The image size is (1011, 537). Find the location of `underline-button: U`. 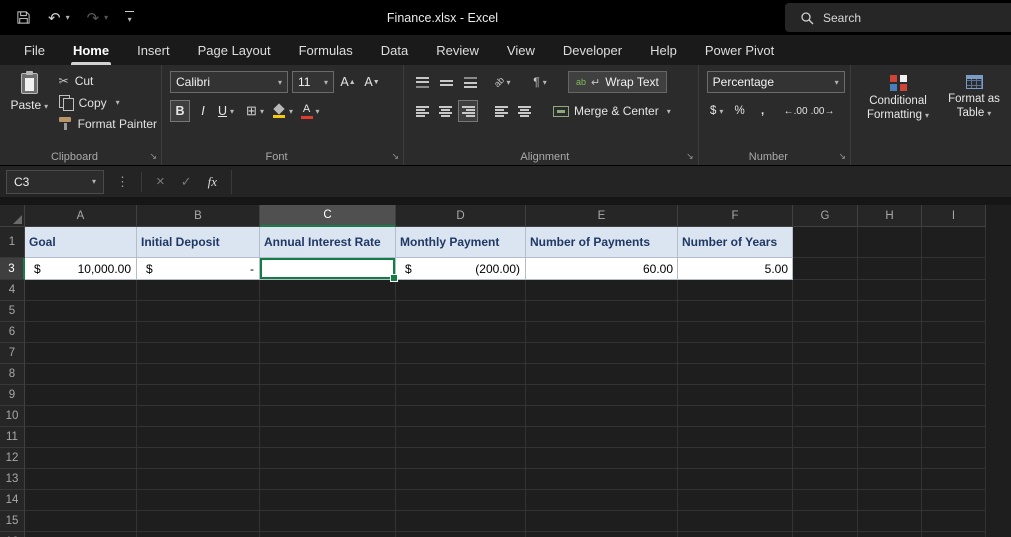

underline-button: U is located at coordinates (226, 111).